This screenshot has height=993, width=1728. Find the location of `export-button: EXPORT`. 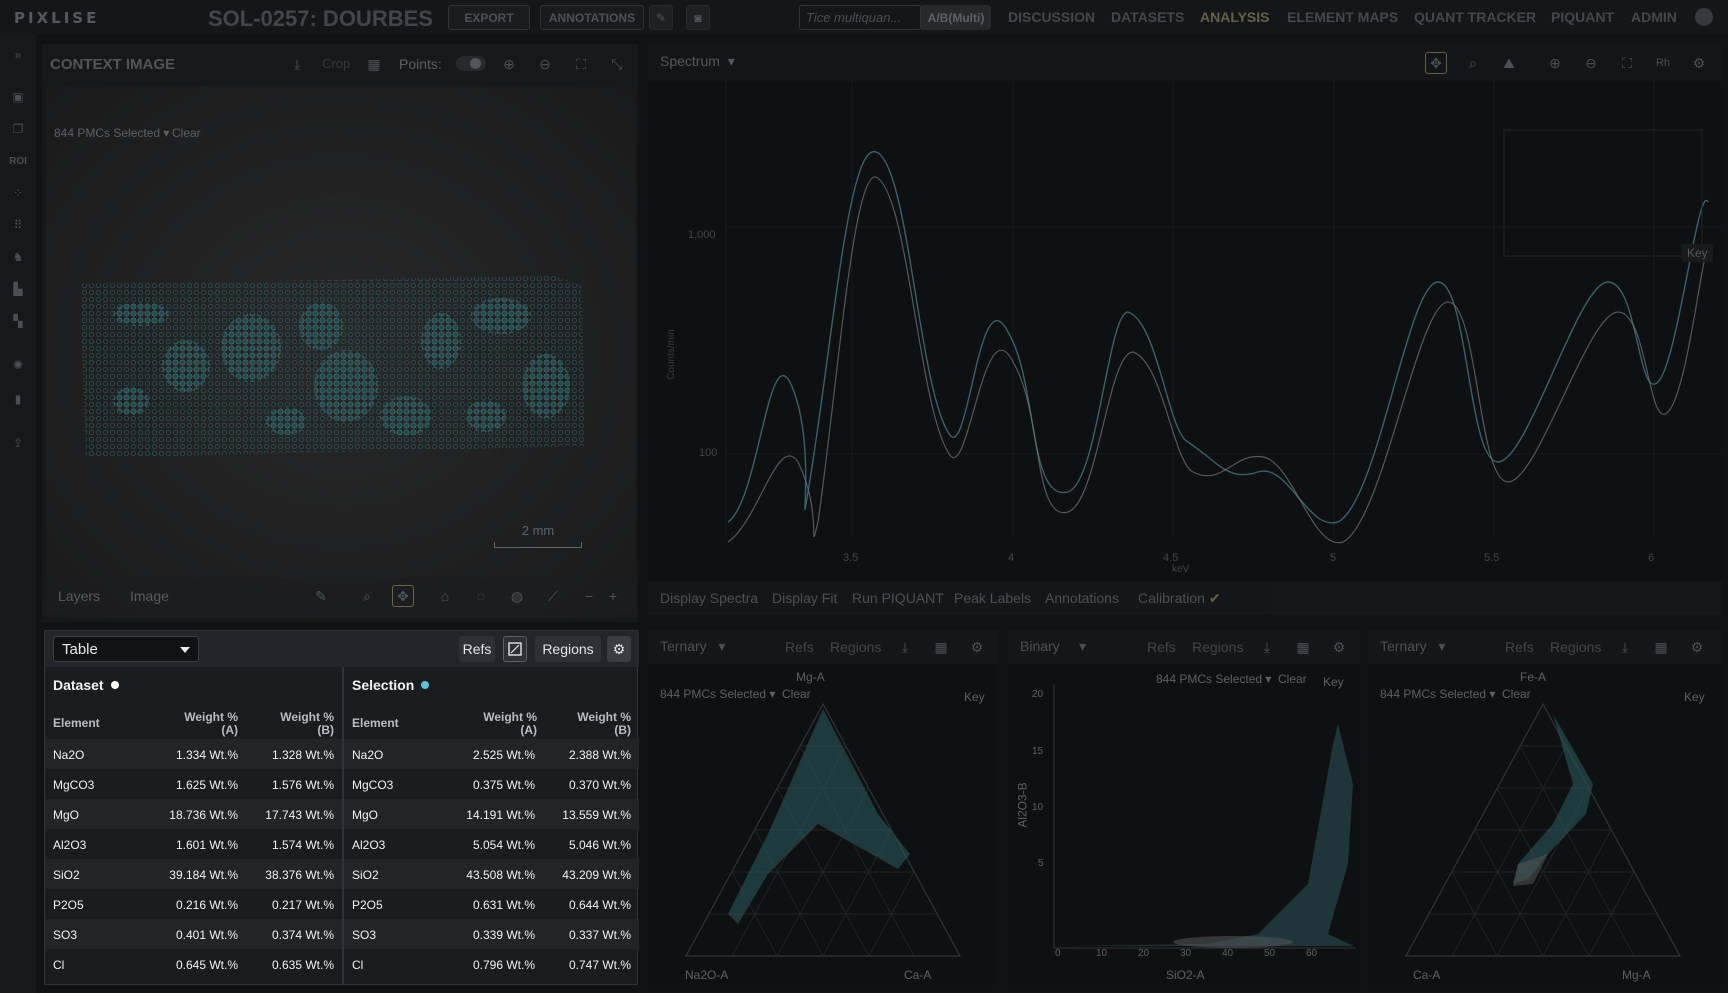

export-button: EXPORT is located at coordinates (489, 17).